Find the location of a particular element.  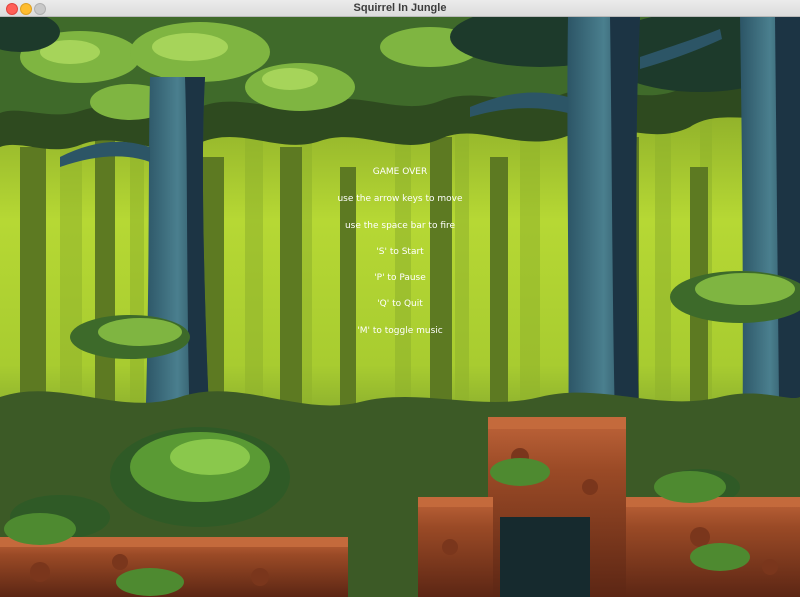

title-bar: Squirrel In Jungle is located at coordinates (400, 8).